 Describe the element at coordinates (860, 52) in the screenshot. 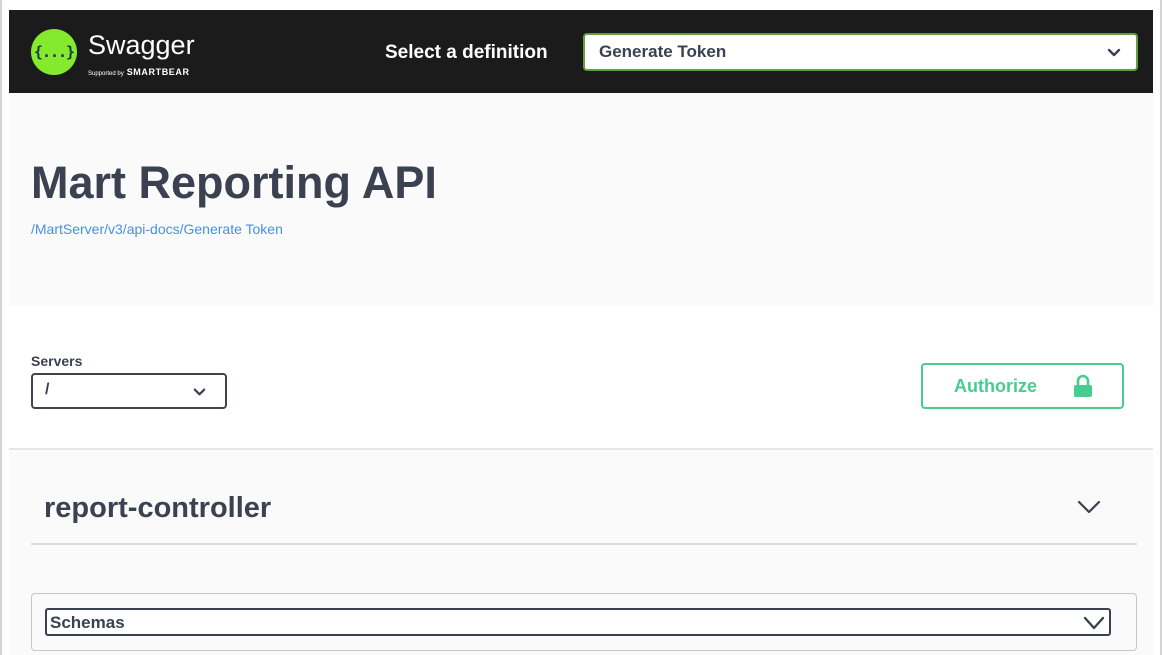

I see `definition-select: Generate Token` at that location.